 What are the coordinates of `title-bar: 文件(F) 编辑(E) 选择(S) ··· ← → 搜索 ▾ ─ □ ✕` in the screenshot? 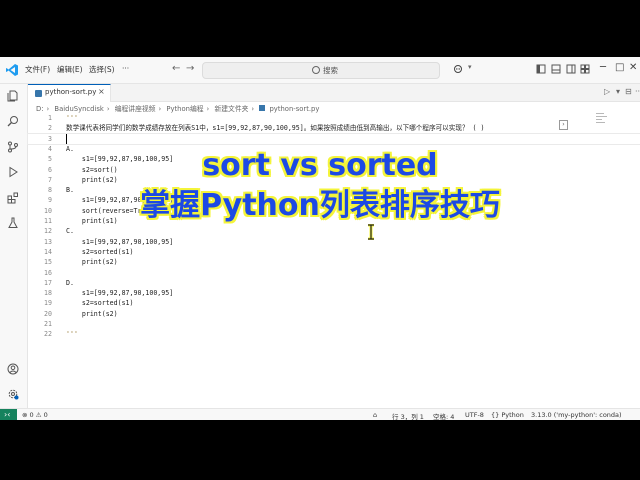 It's located at (320, 70).